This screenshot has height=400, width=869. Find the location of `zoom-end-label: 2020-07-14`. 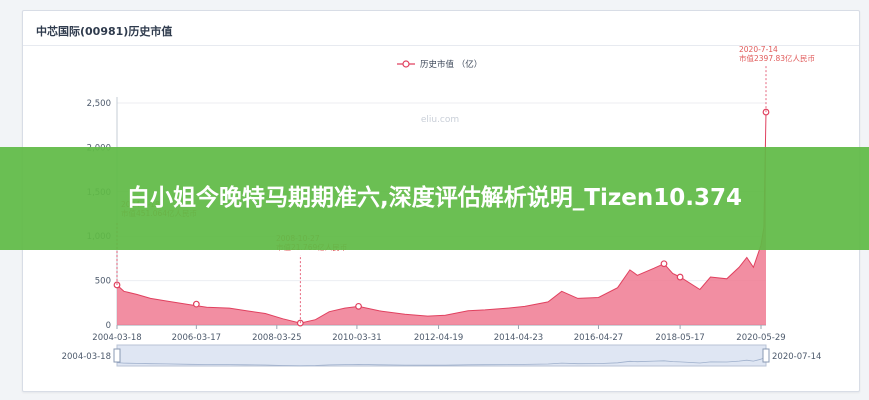

zoom-end-label: 2020-07-14 is located at coordinates (796, 357).